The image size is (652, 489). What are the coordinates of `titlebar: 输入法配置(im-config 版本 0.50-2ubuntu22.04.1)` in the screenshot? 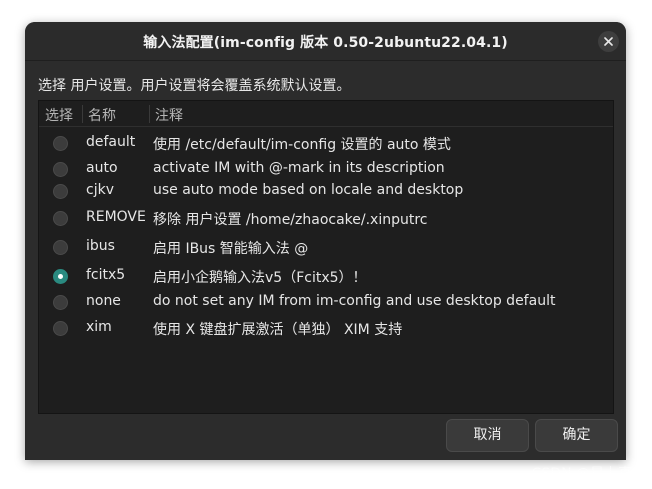 It's located at (325, 41).